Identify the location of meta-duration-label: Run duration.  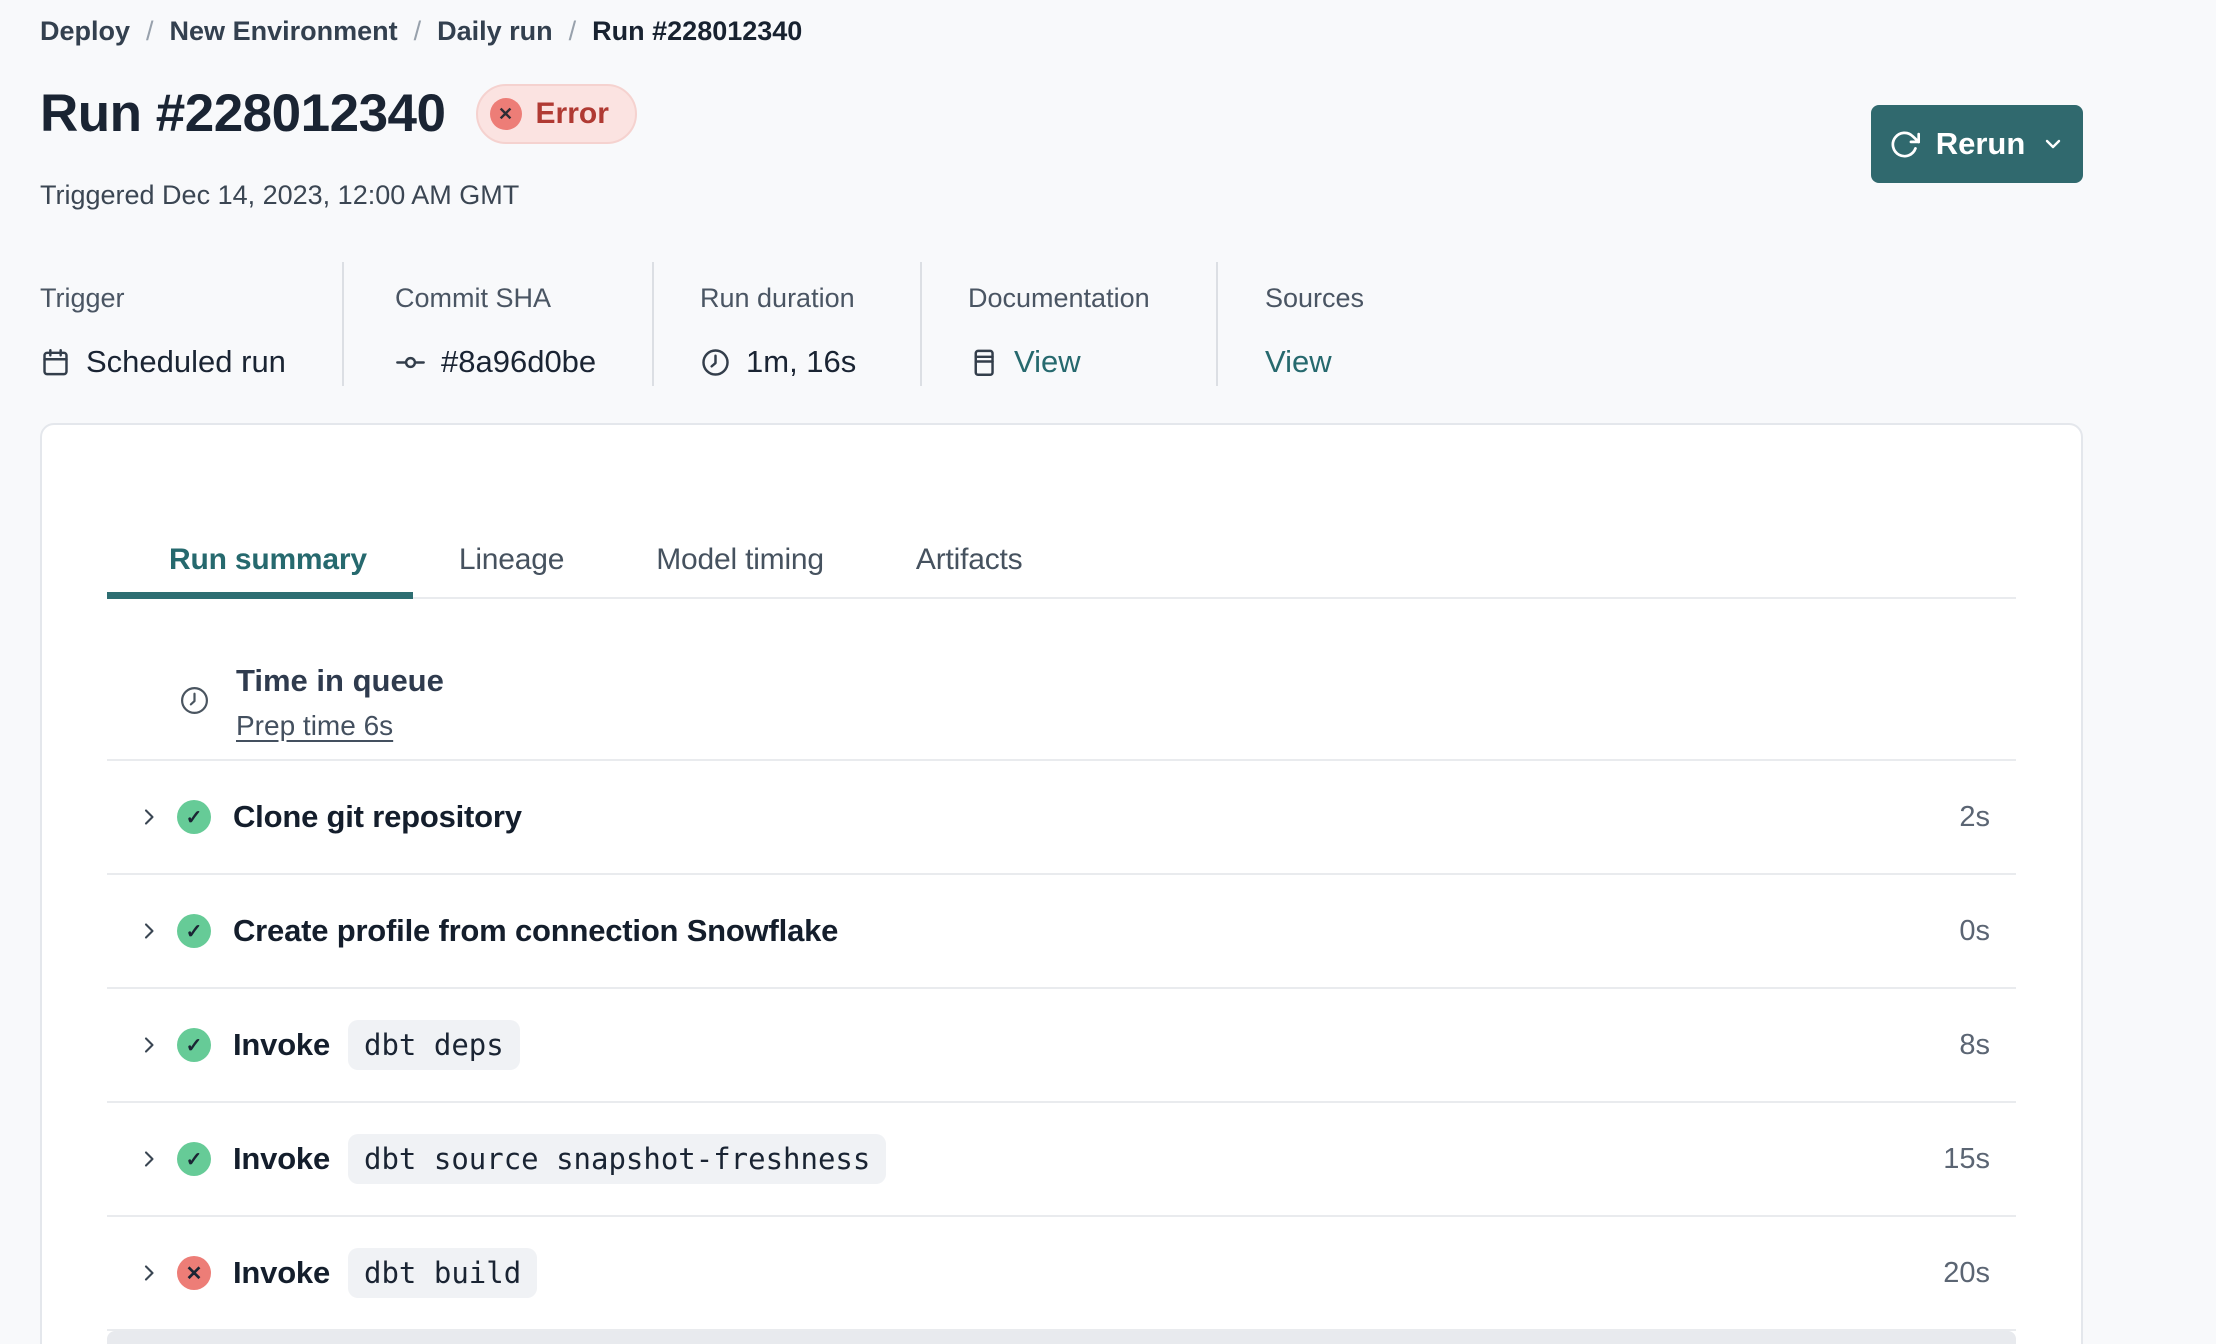
(777, 298).